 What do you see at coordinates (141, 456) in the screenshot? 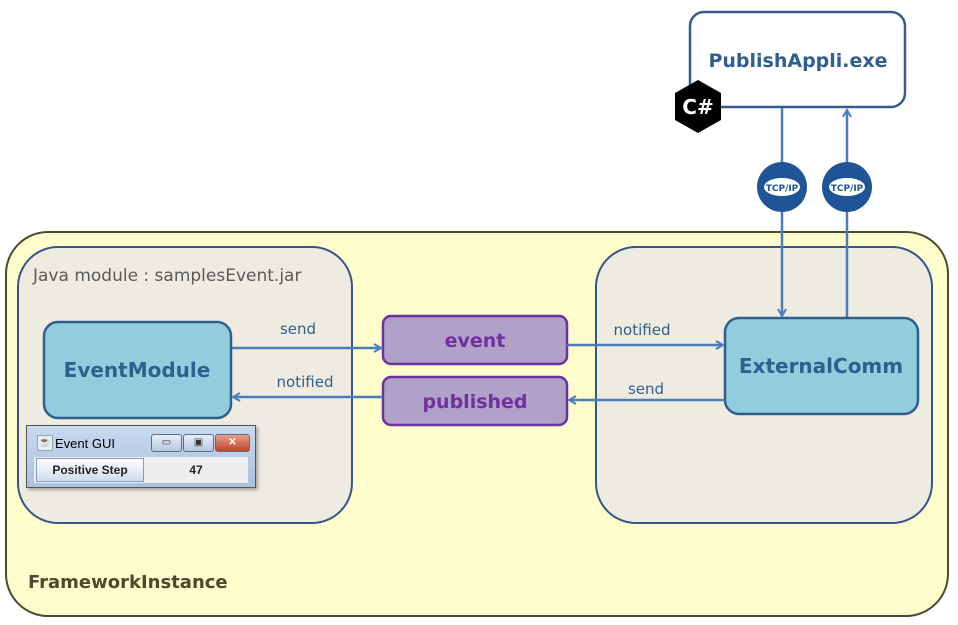
I see `event-gui-window: ☕ Event GUI ▭ ▣ ✕ Positive Step 47` at bounding box center [141, 456].